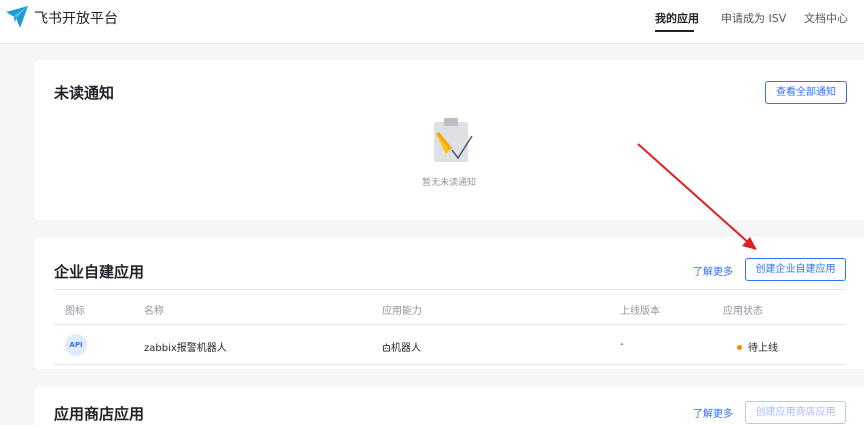 The image size is (864, 425). Describe the element at coordinates (448, 183) in the screenshot. I see `empty-notifications-text: 暂无未读通知` at that location.